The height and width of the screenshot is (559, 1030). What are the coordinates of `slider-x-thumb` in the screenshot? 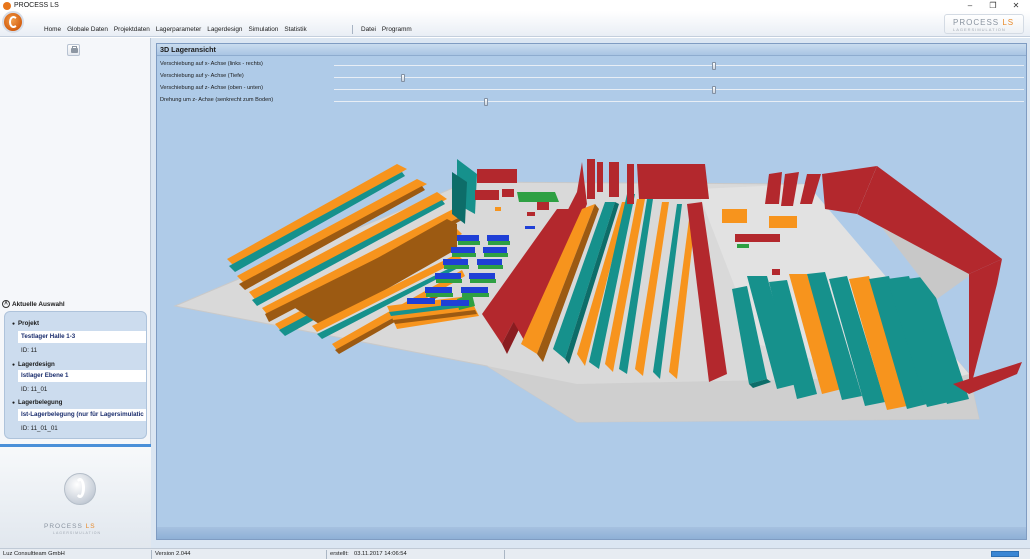 It's located at (714, 66).